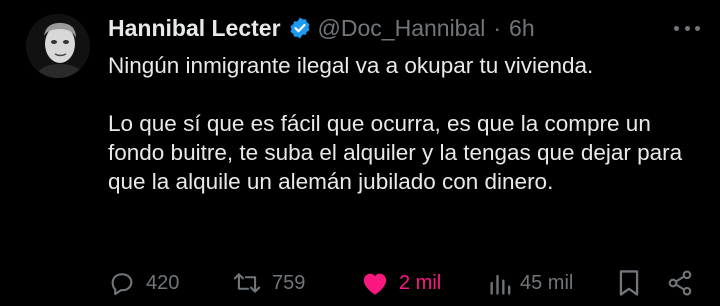  What do you see at coordinates (163, 282) in the screenshot?
I see `reply-count: 420` at bounding box center [163, 282].